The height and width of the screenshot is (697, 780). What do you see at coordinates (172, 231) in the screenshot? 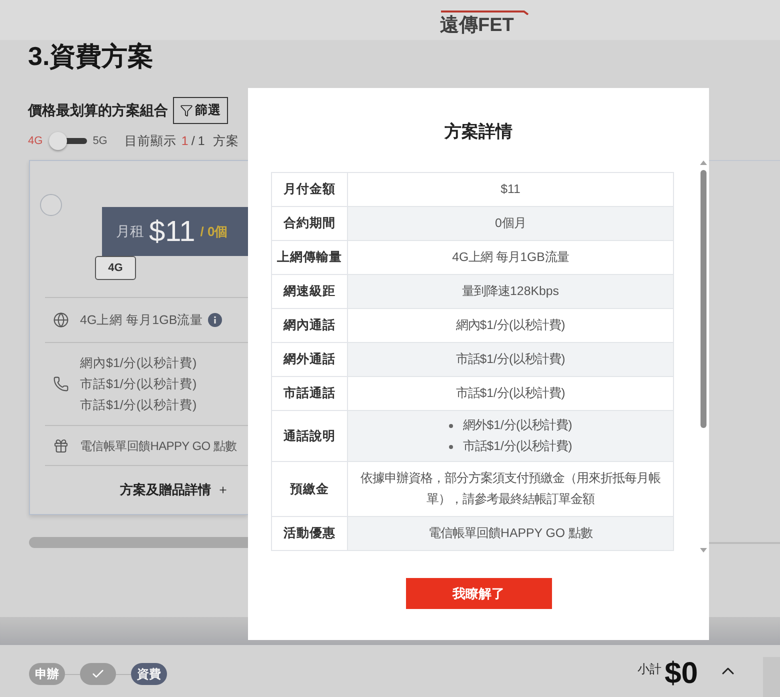
I see `price-amount: $11` at bounding box center [172, 231].